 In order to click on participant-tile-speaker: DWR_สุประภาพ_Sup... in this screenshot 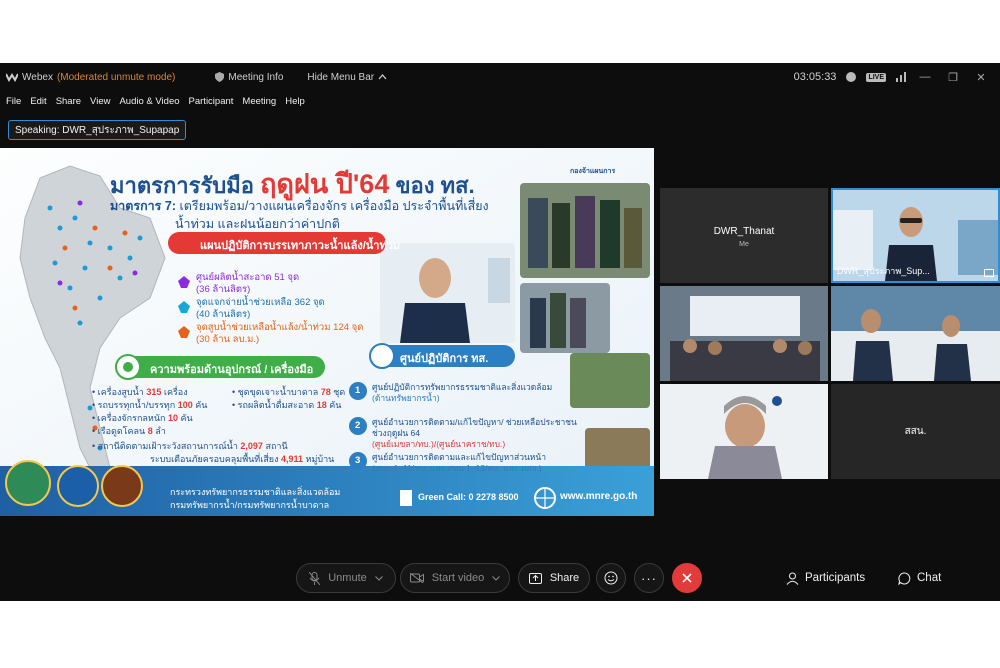, I will do `click(915, 235)`.